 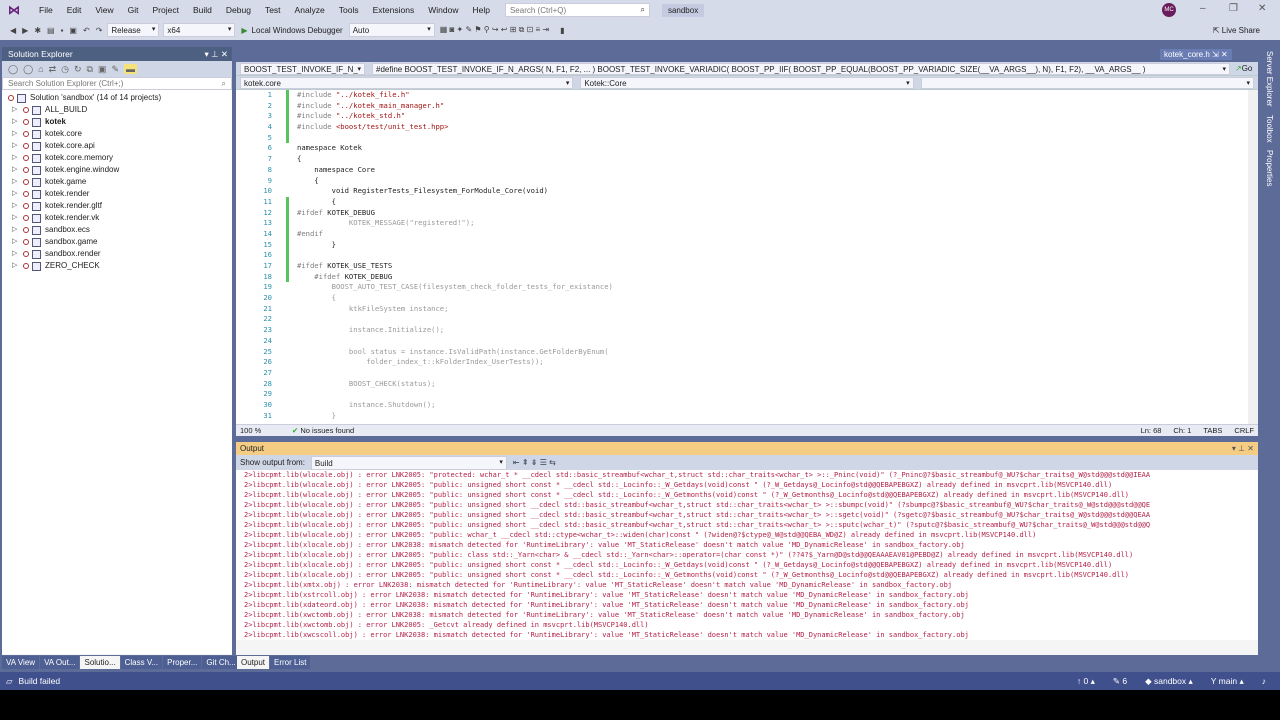 I want to click on menu-test: Test, so click(x=273, y=10).